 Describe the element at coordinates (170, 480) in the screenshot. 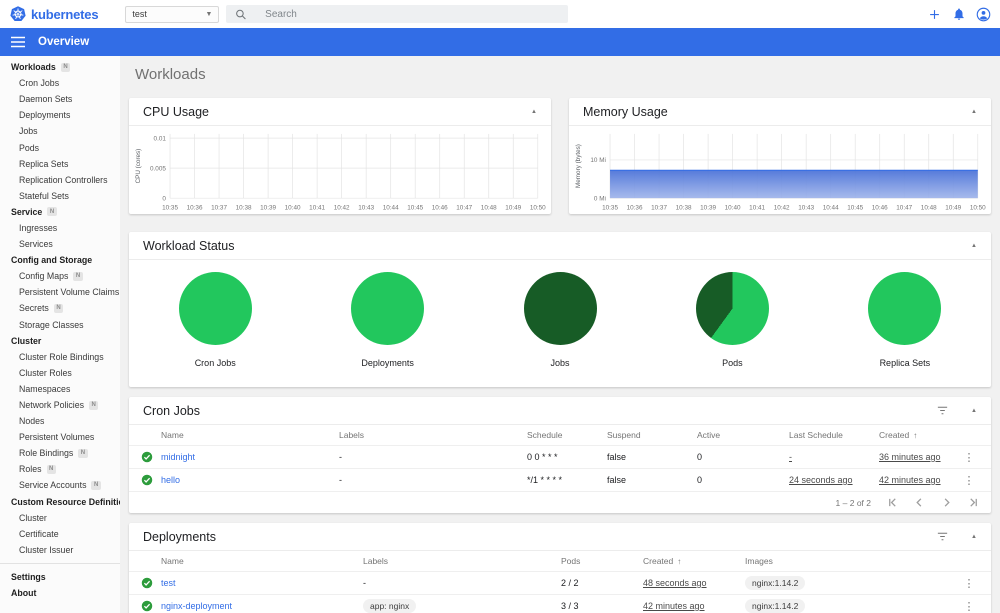

I see `resource-link: hello` at that location.